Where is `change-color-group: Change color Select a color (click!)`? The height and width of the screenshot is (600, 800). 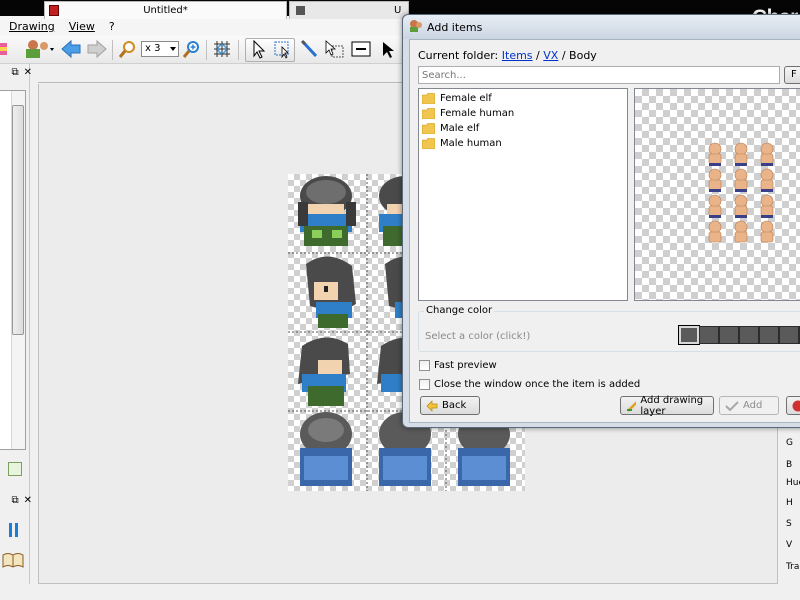
change-color-group: Change color Select a color (click!) is located at coordinates (609, 328).